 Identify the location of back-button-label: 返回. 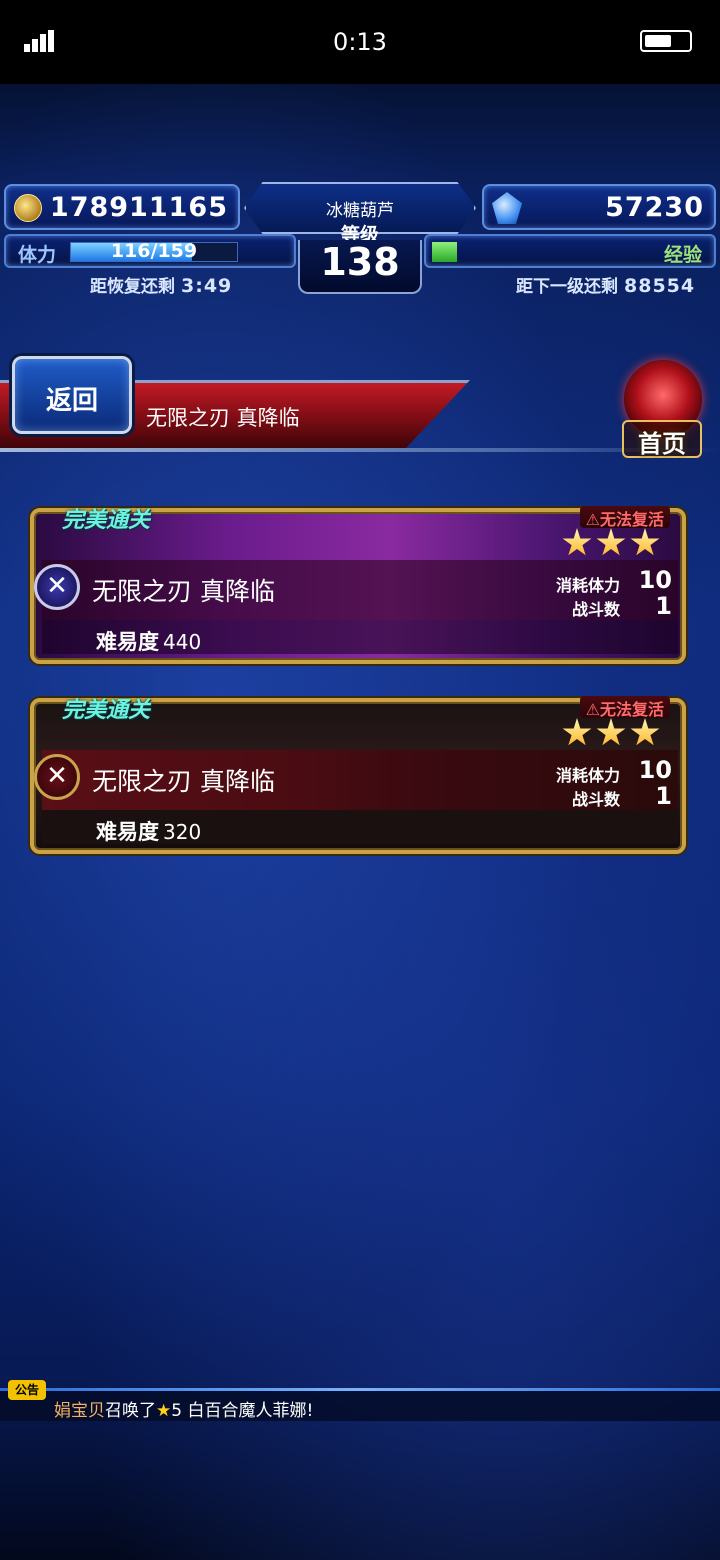
(72, 398).